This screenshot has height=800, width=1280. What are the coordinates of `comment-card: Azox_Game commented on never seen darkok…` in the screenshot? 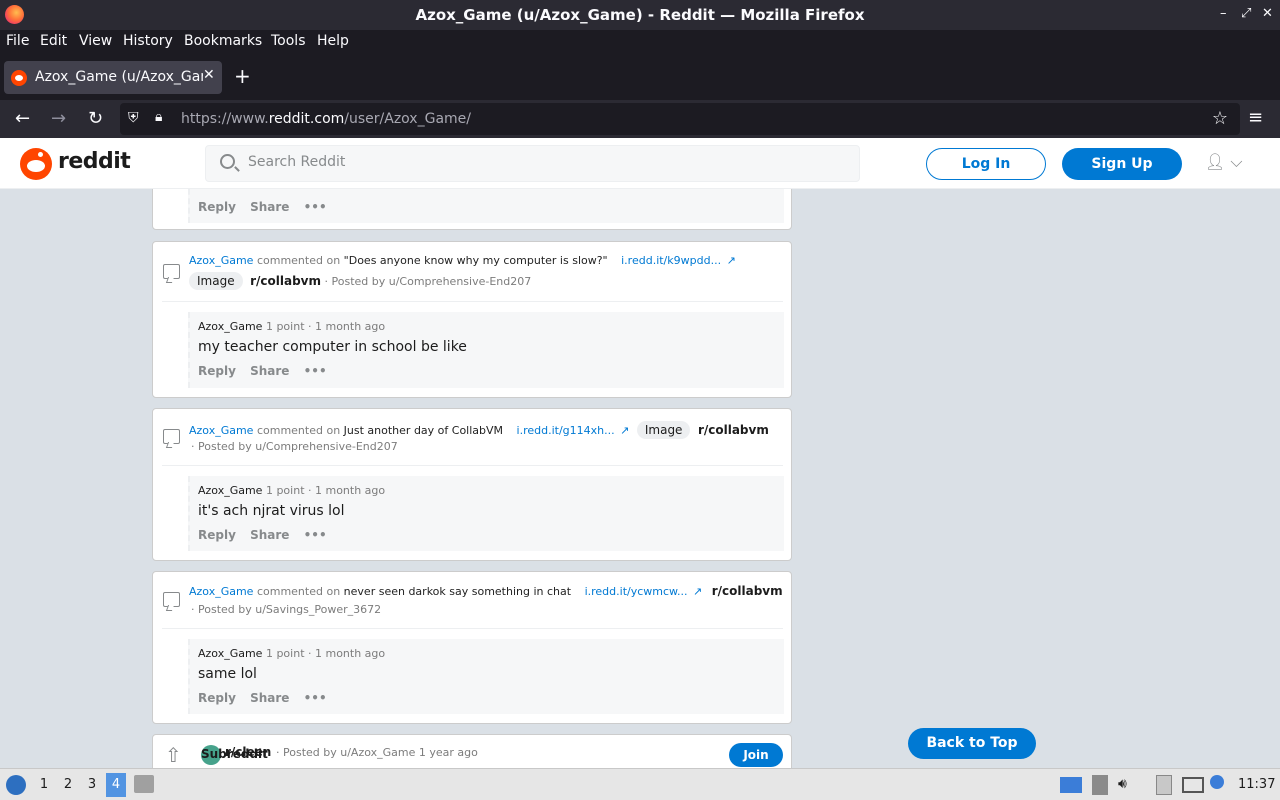 It's located at (472, 647).